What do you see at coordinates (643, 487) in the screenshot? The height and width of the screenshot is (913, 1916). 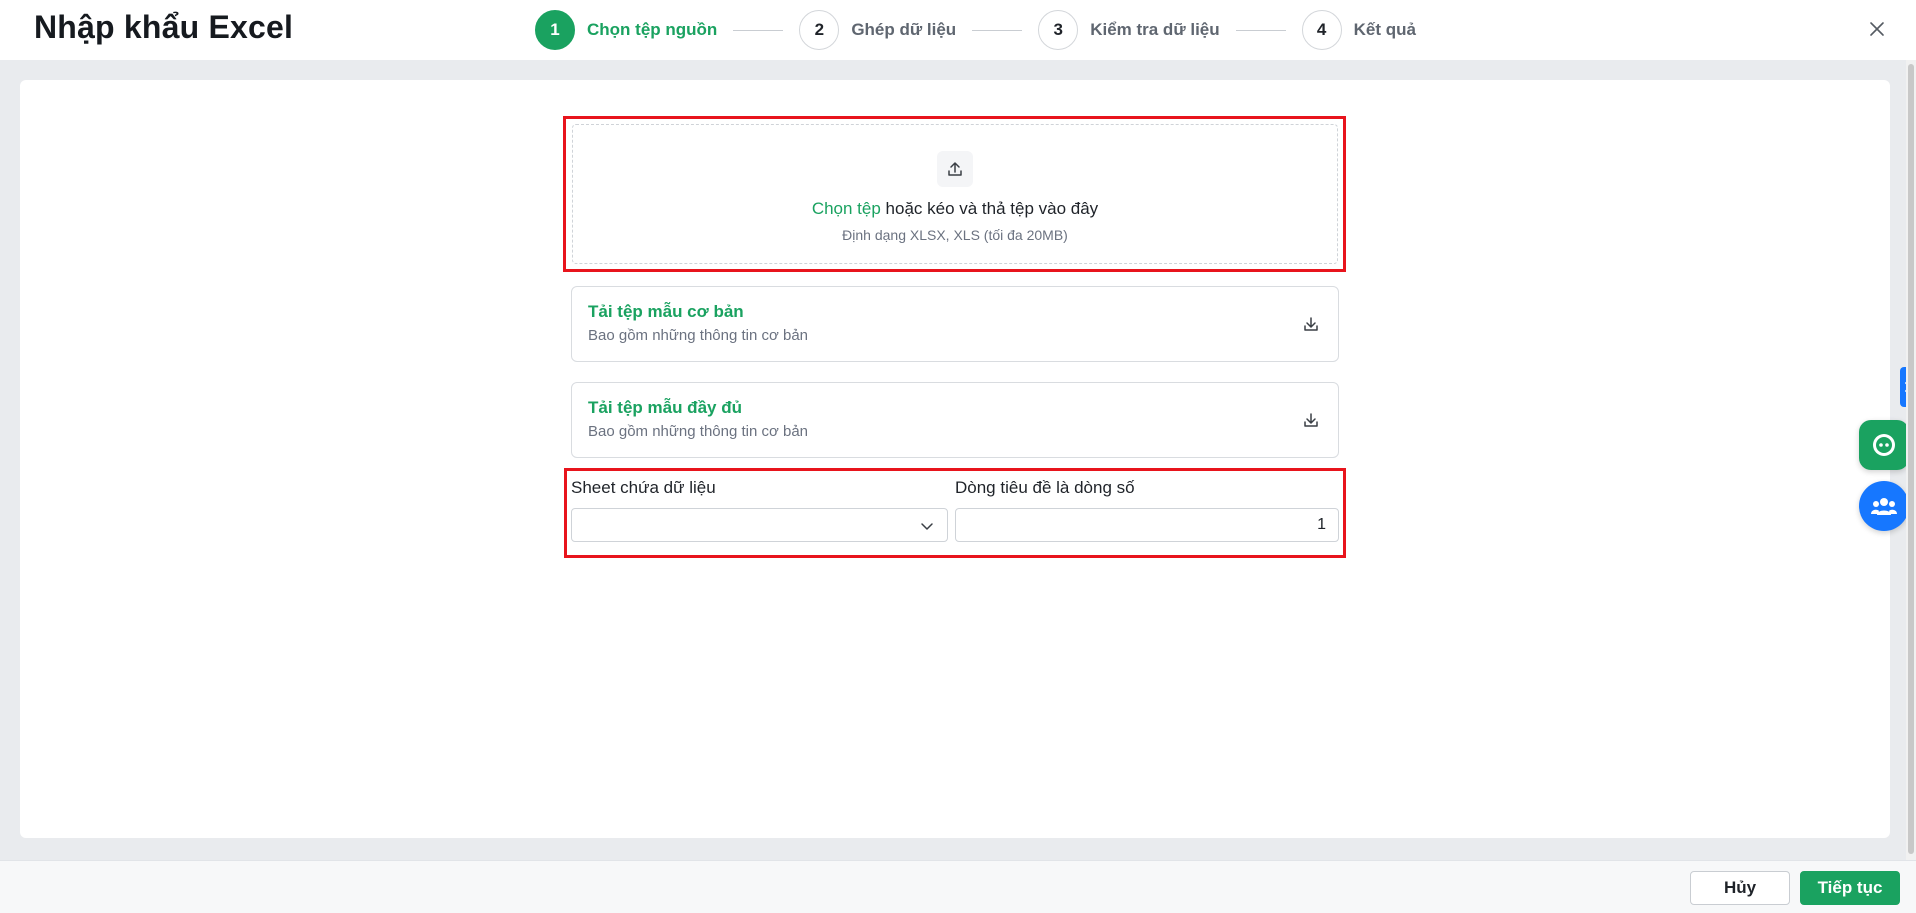 I see `sheet-label: Sheet chứa dữ liệu` at bounding box center [643, 487].